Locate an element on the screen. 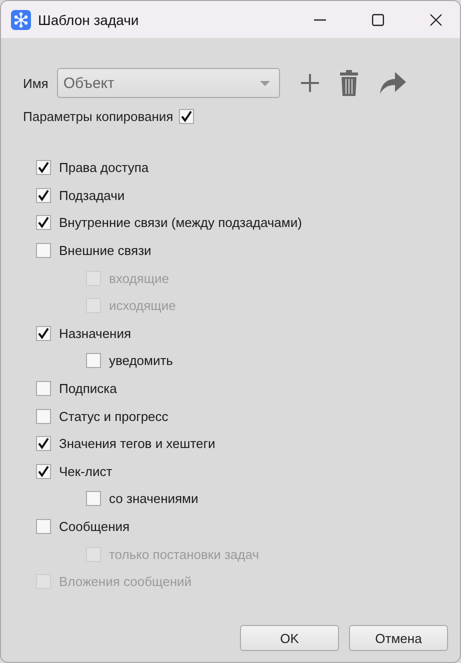 Image resolution: width=461 pixels, height=663 pixels. option-label: со значениями is located at coordinates (153, 498).